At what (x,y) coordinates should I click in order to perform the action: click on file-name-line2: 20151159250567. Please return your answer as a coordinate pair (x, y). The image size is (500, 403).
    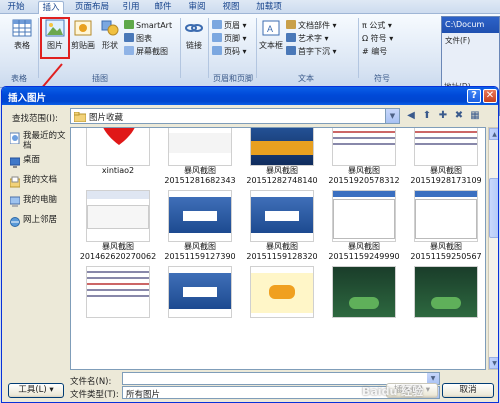
    Looking at the image, I should click on (446, 256).